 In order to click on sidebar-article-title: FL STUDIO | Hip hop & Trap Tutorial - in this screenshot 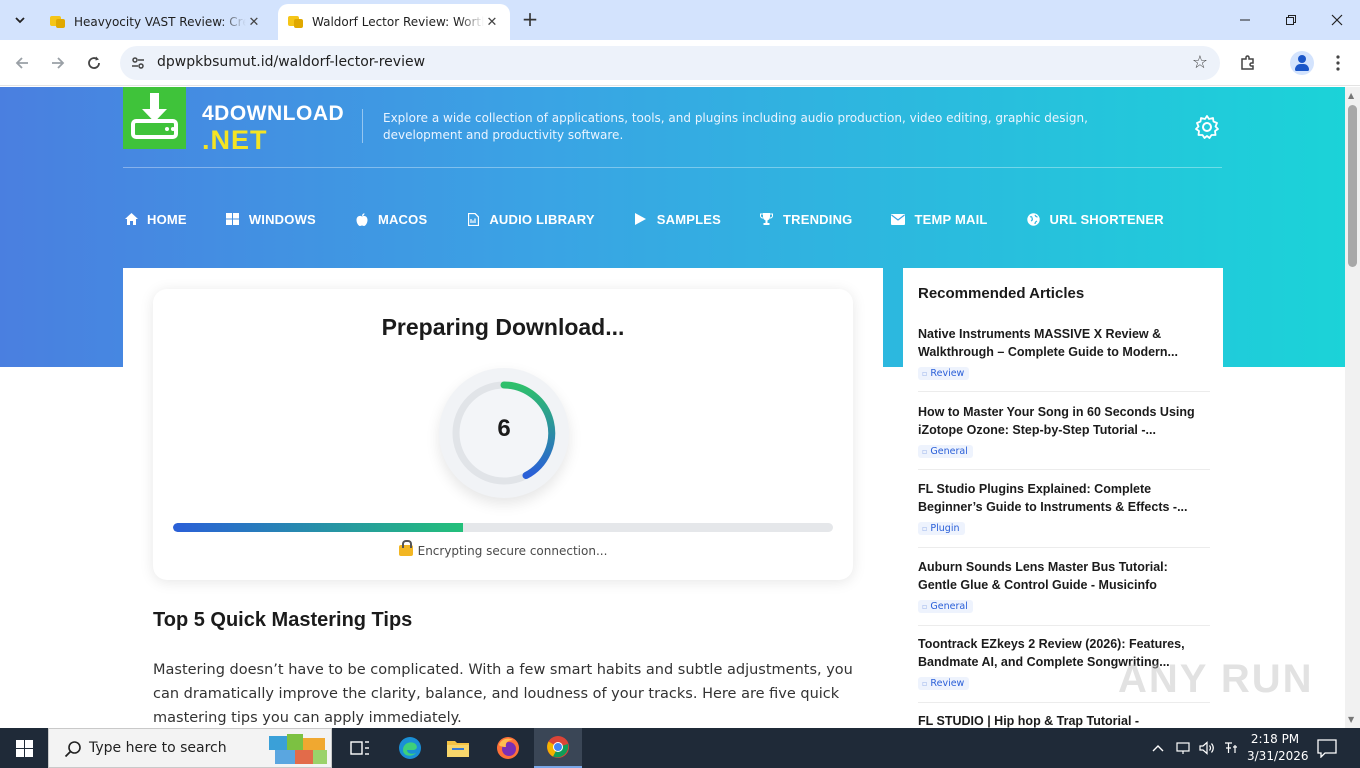, I will do `click(1064, 720)`.